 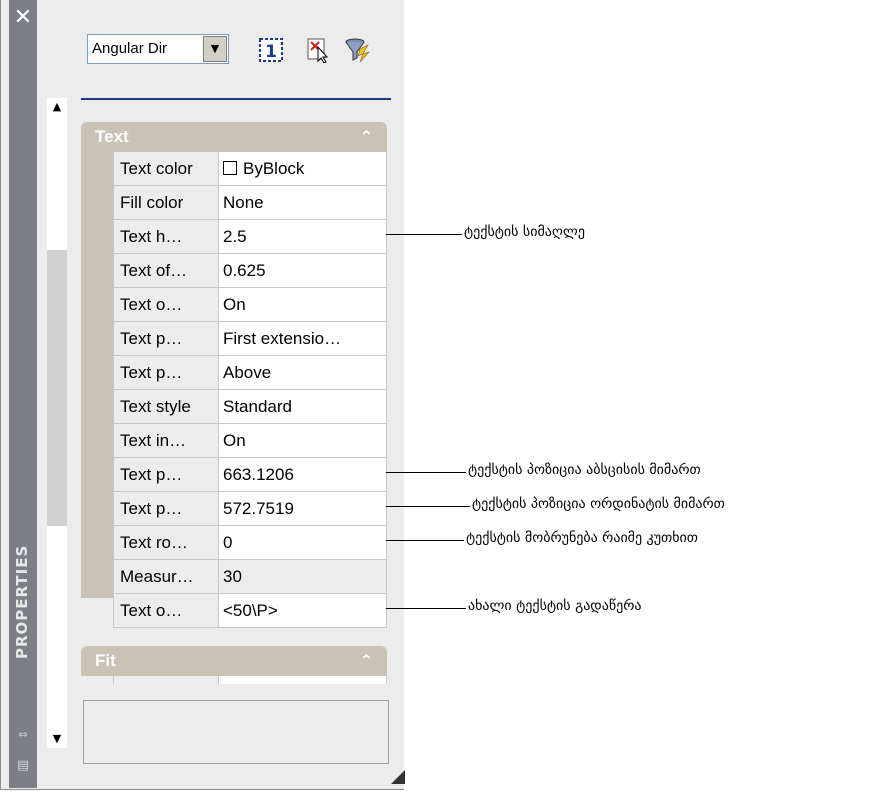 What do you see at coordinates (166, 407) in the screenshot?
I see `property-name-cell: Text style` at bounding box center [166, 407].